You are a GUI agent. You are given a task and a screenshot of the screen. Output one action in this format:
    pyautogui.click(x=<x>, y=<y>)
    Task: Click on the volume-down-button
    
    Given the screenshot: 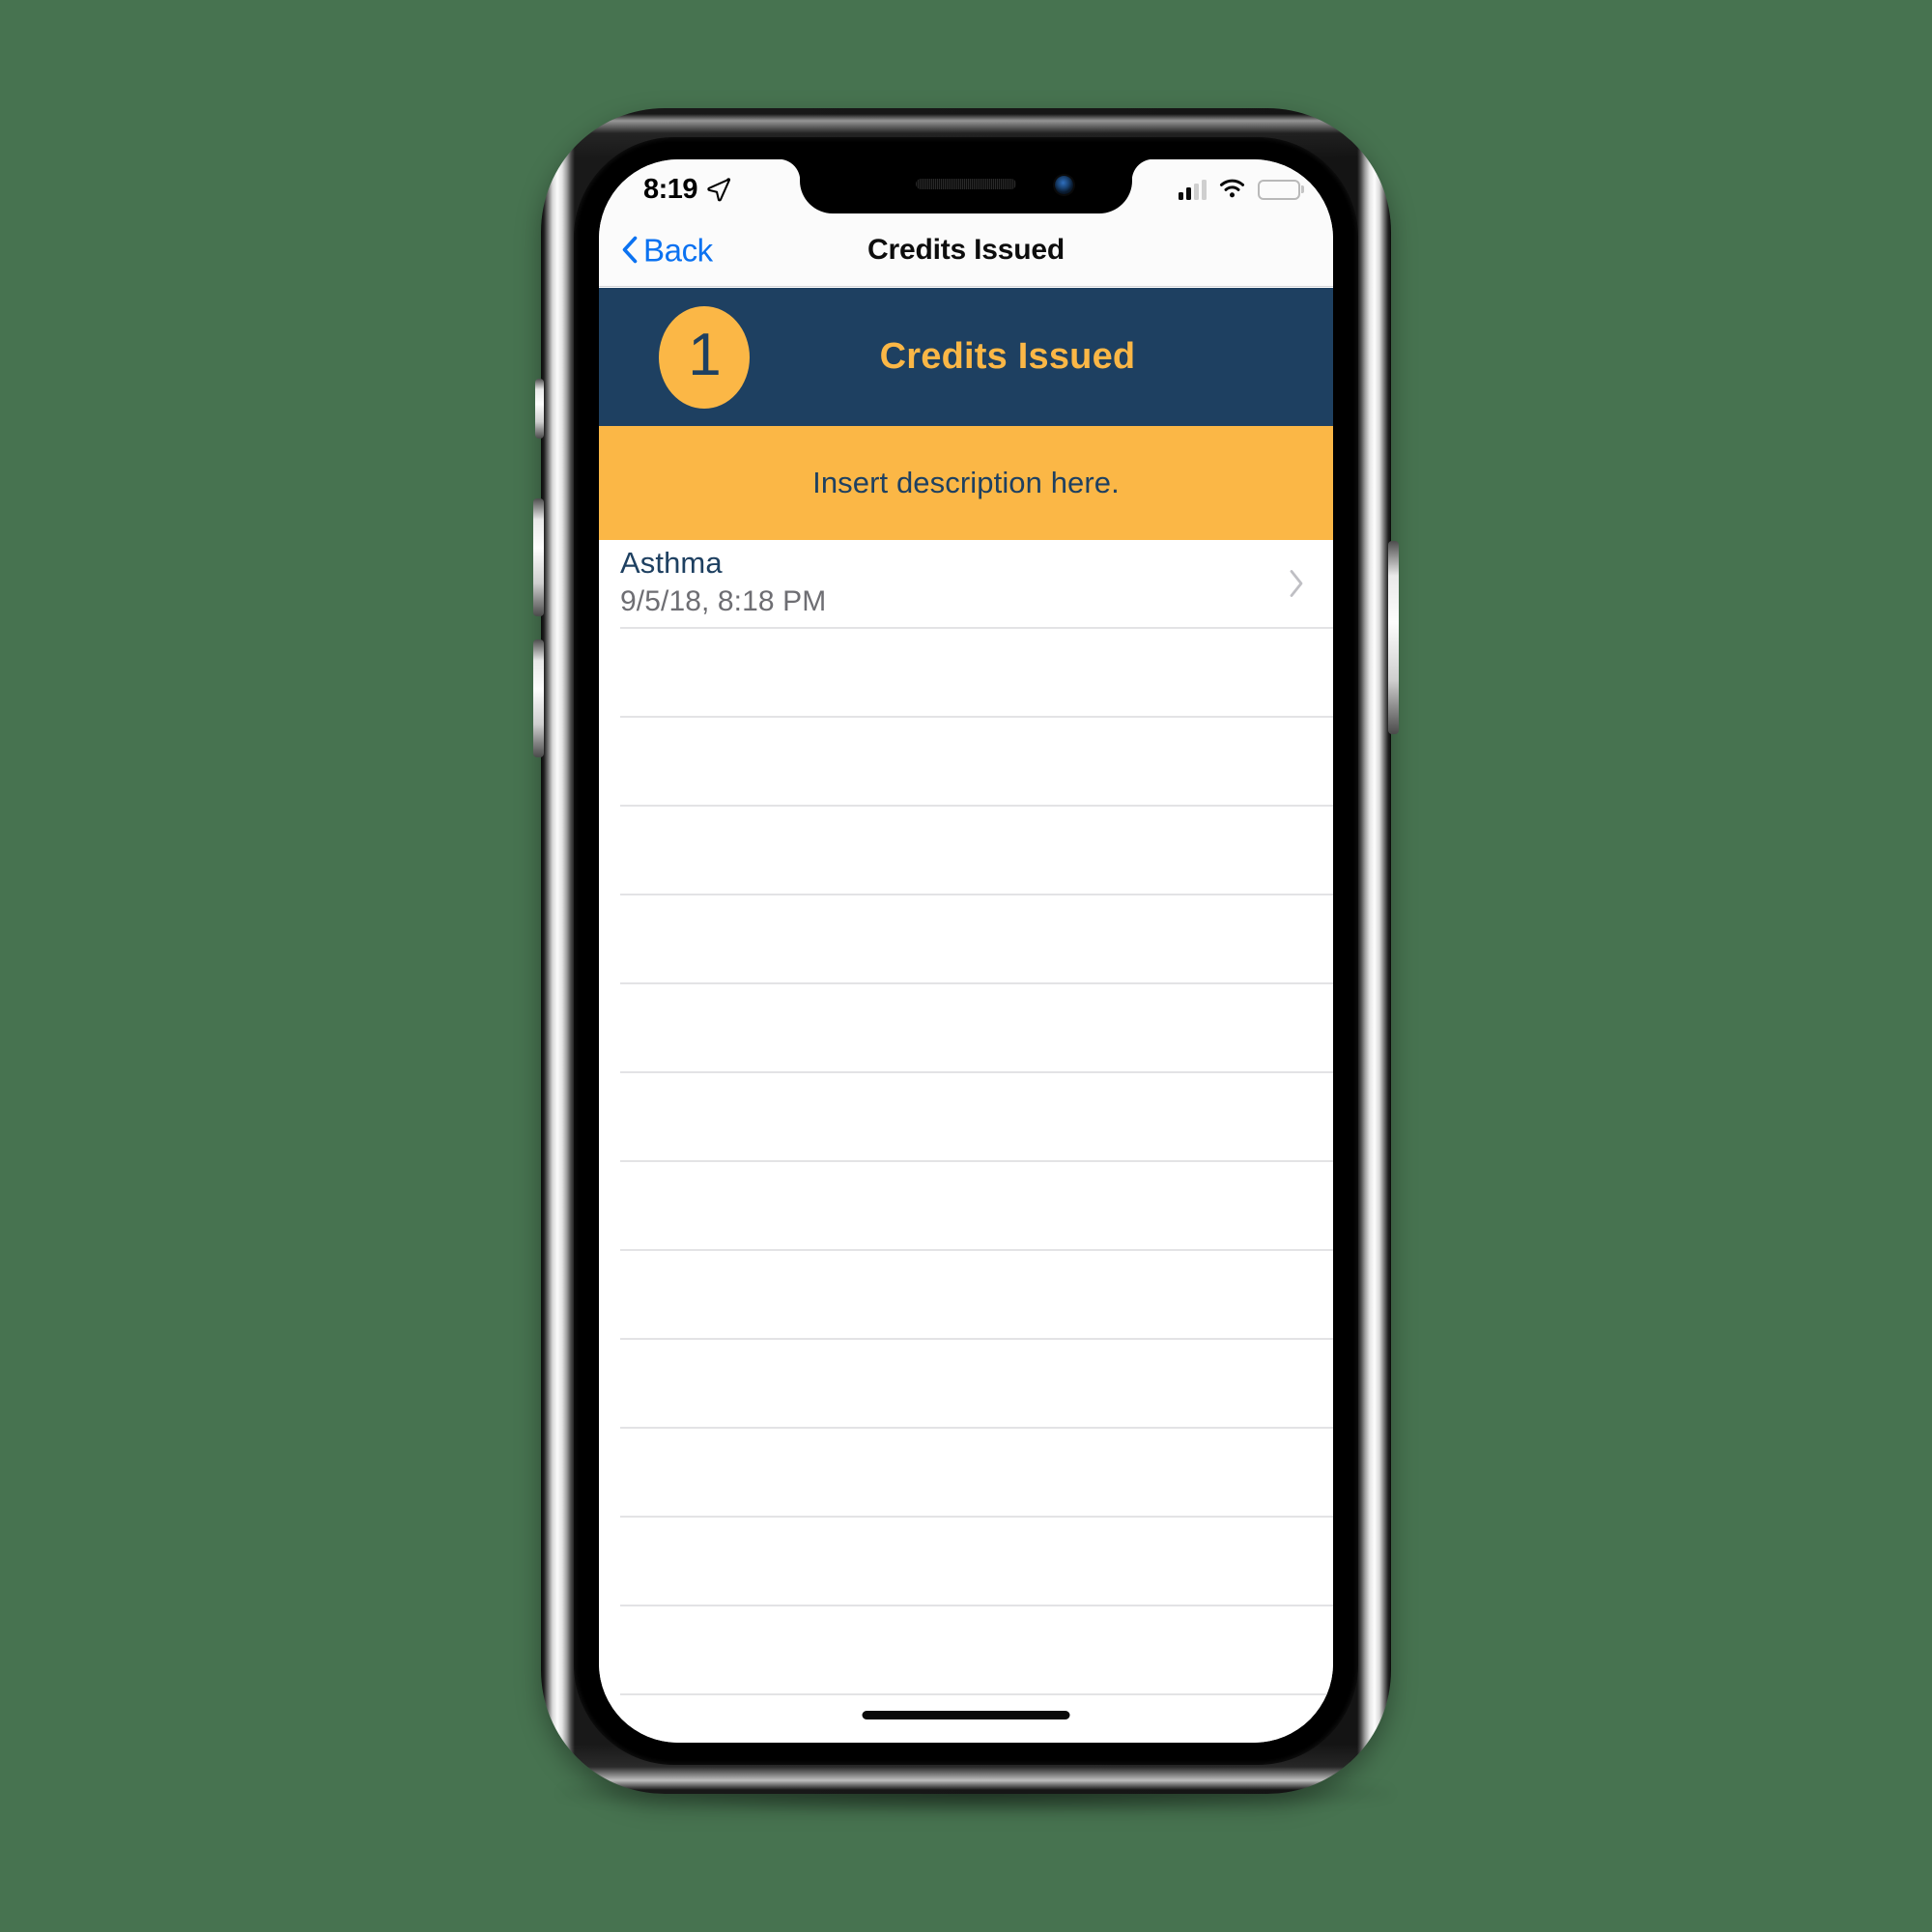 What is the action you would take?
    pyautogui.click(x=538, y=698)
    